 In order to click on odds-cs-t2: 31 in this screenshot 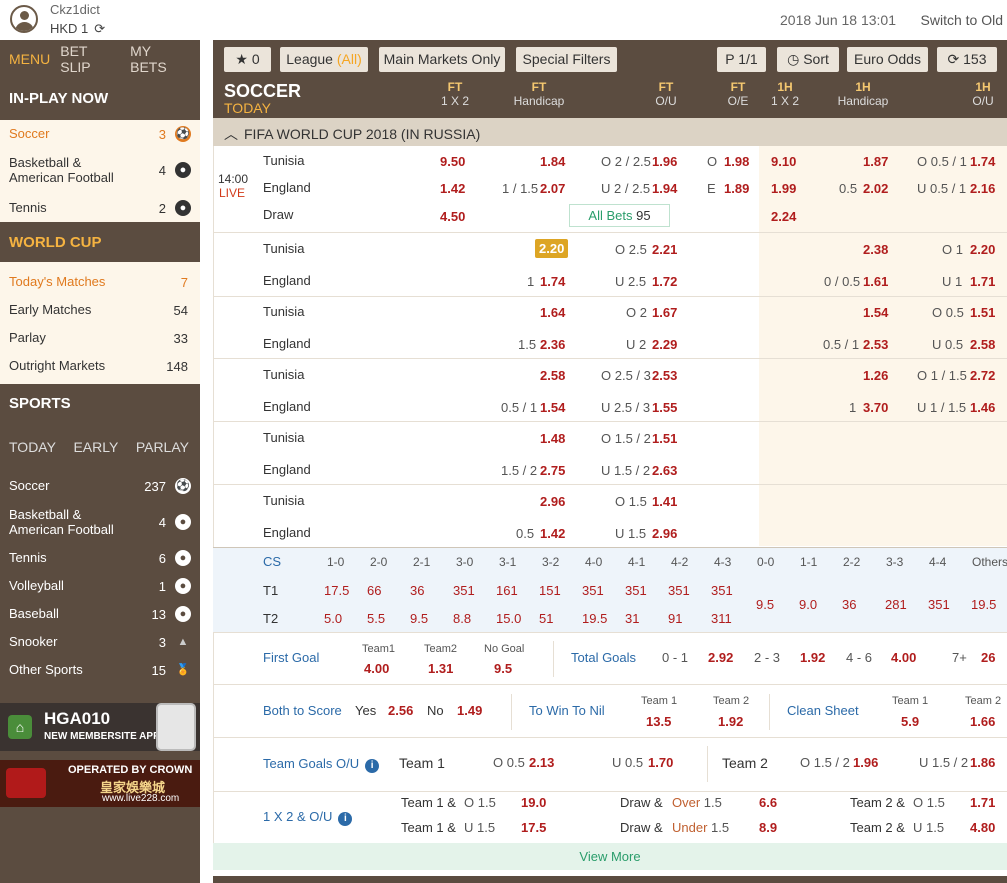, I will do `click(632, 618)`.